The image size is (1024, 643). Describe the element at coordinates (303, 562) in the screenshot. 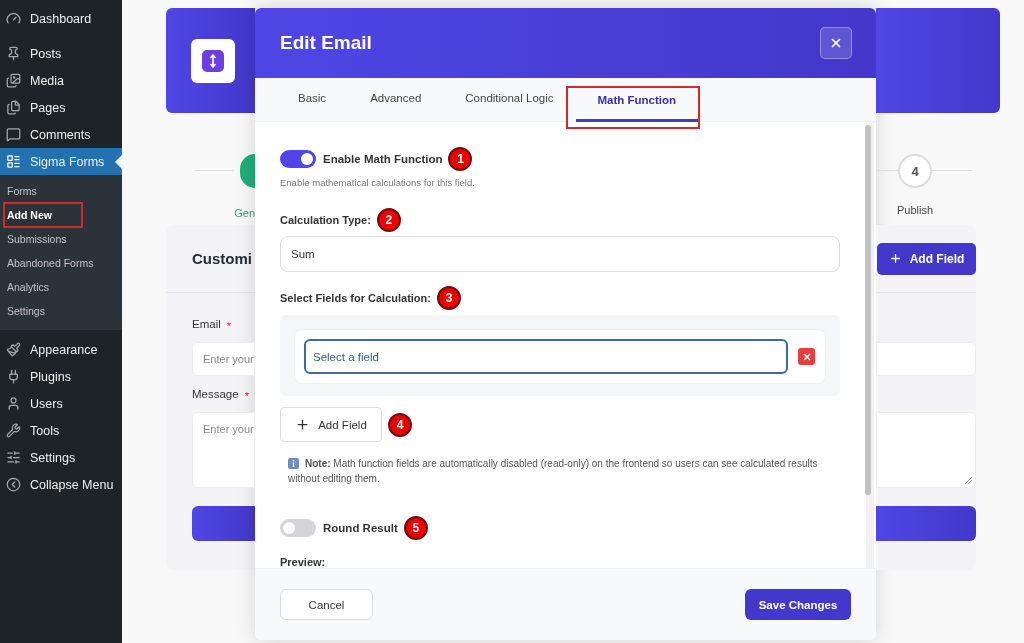

I see `field-label: Preview:` at that location.